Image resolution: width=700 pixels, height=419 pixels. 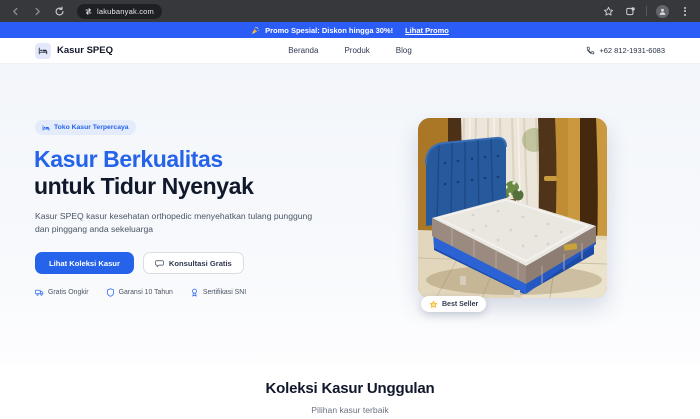 I want to click on bed-photo-illustration, so click(x=512, y=208).